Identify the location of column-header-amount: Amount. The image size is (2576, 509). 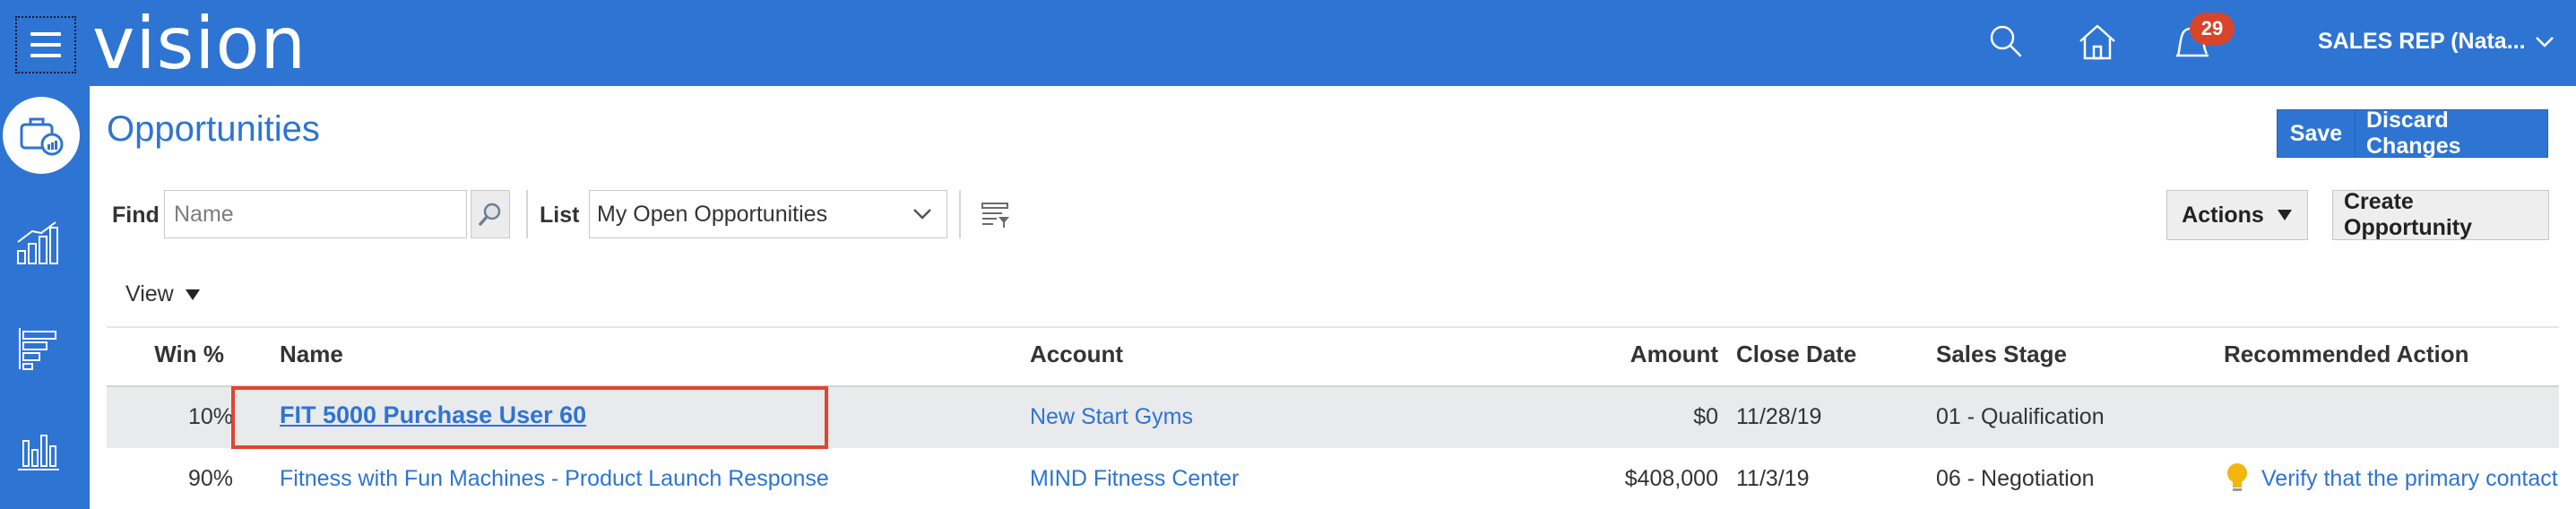
(1648, 354).